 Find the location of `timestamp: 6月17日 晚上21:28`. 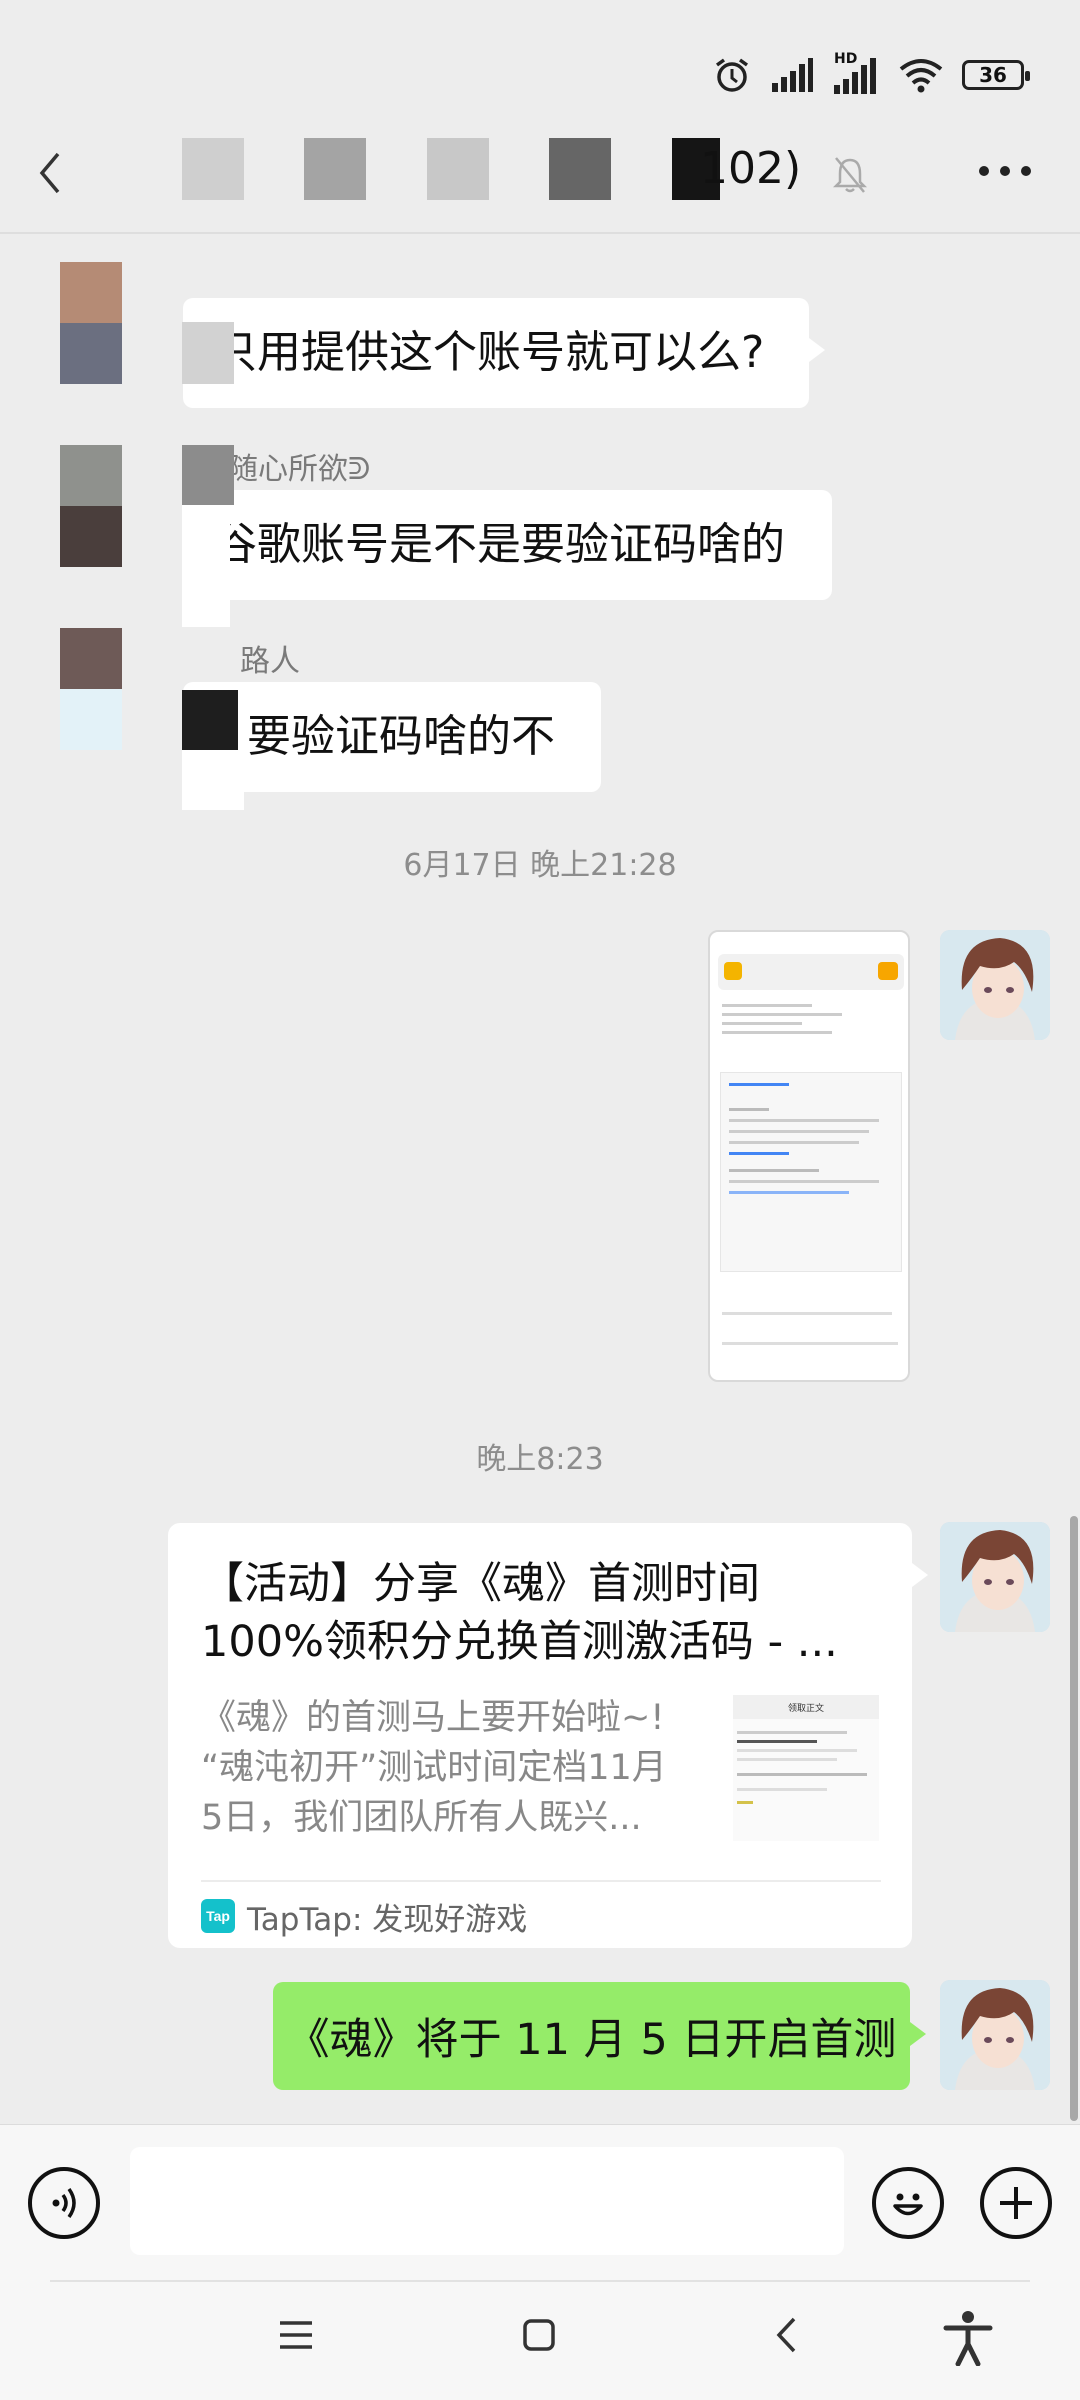

timestamp: 6月17日 晚上21:28 is located at coordinates (540, 865).